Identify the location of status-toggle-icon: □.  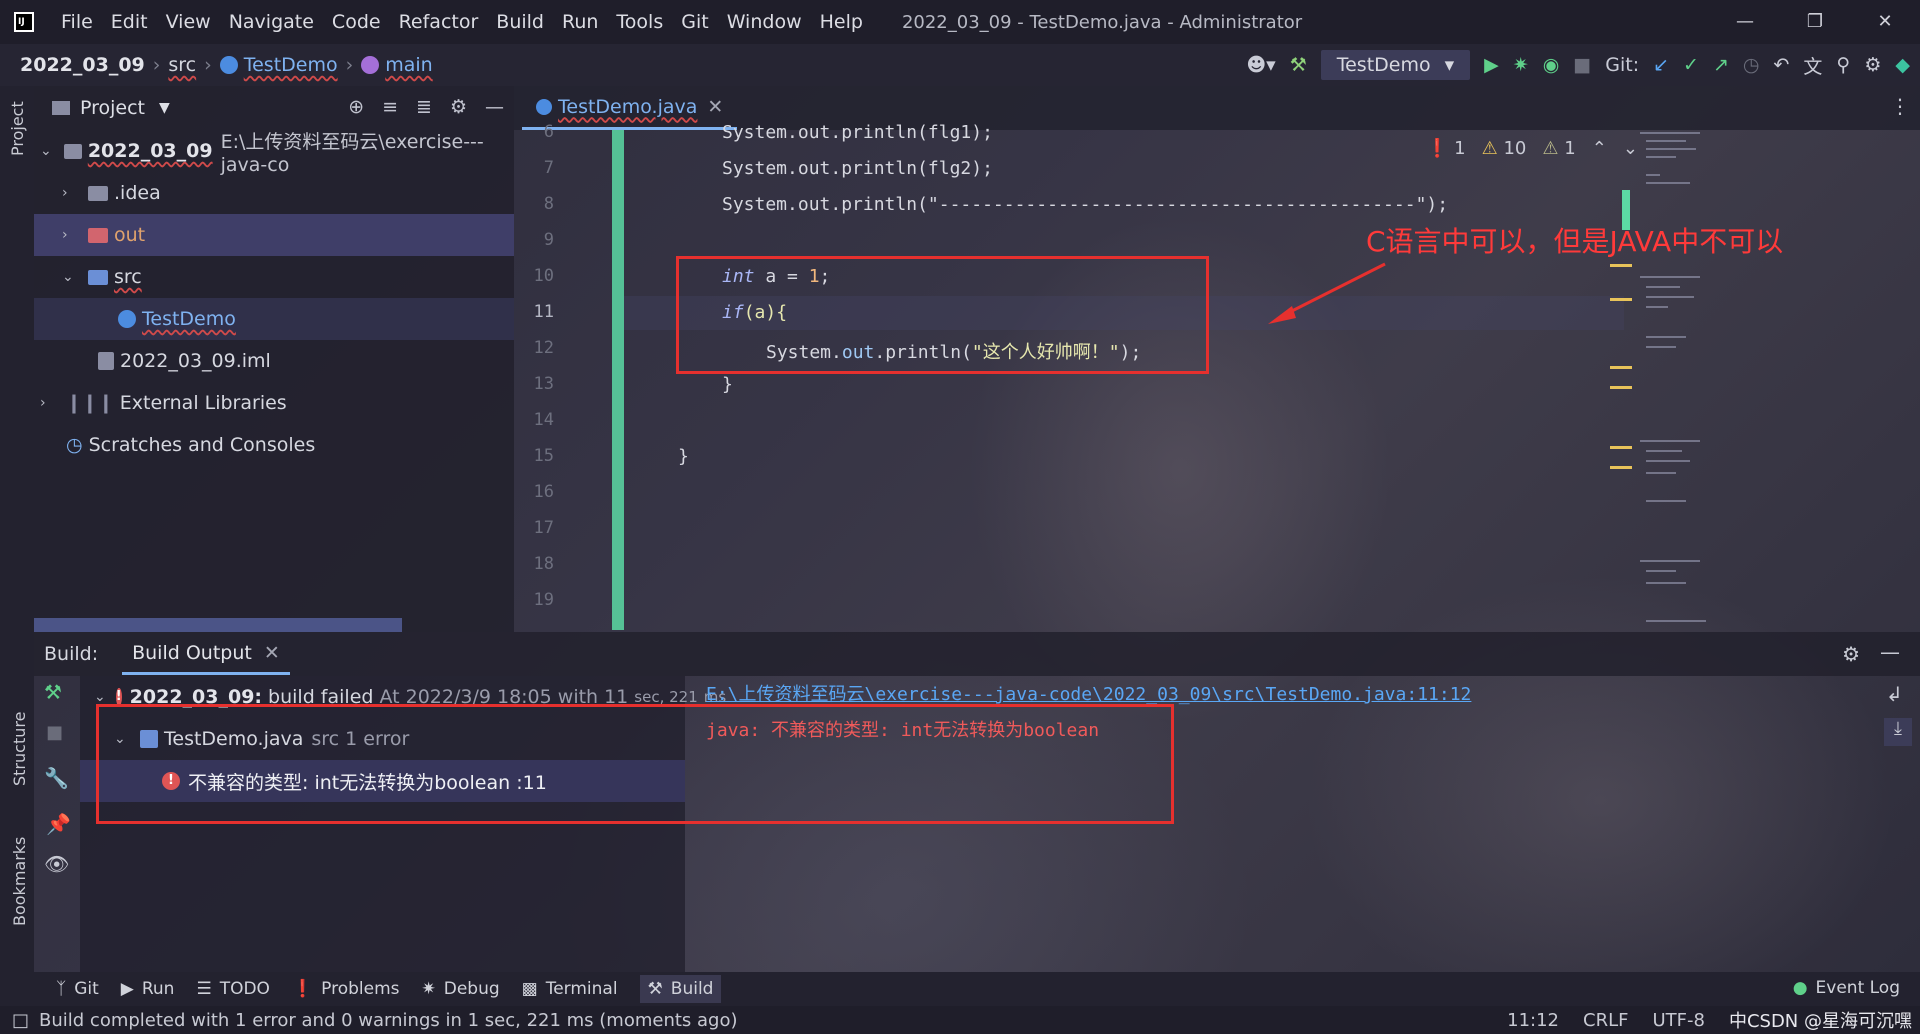
(20, 1020).